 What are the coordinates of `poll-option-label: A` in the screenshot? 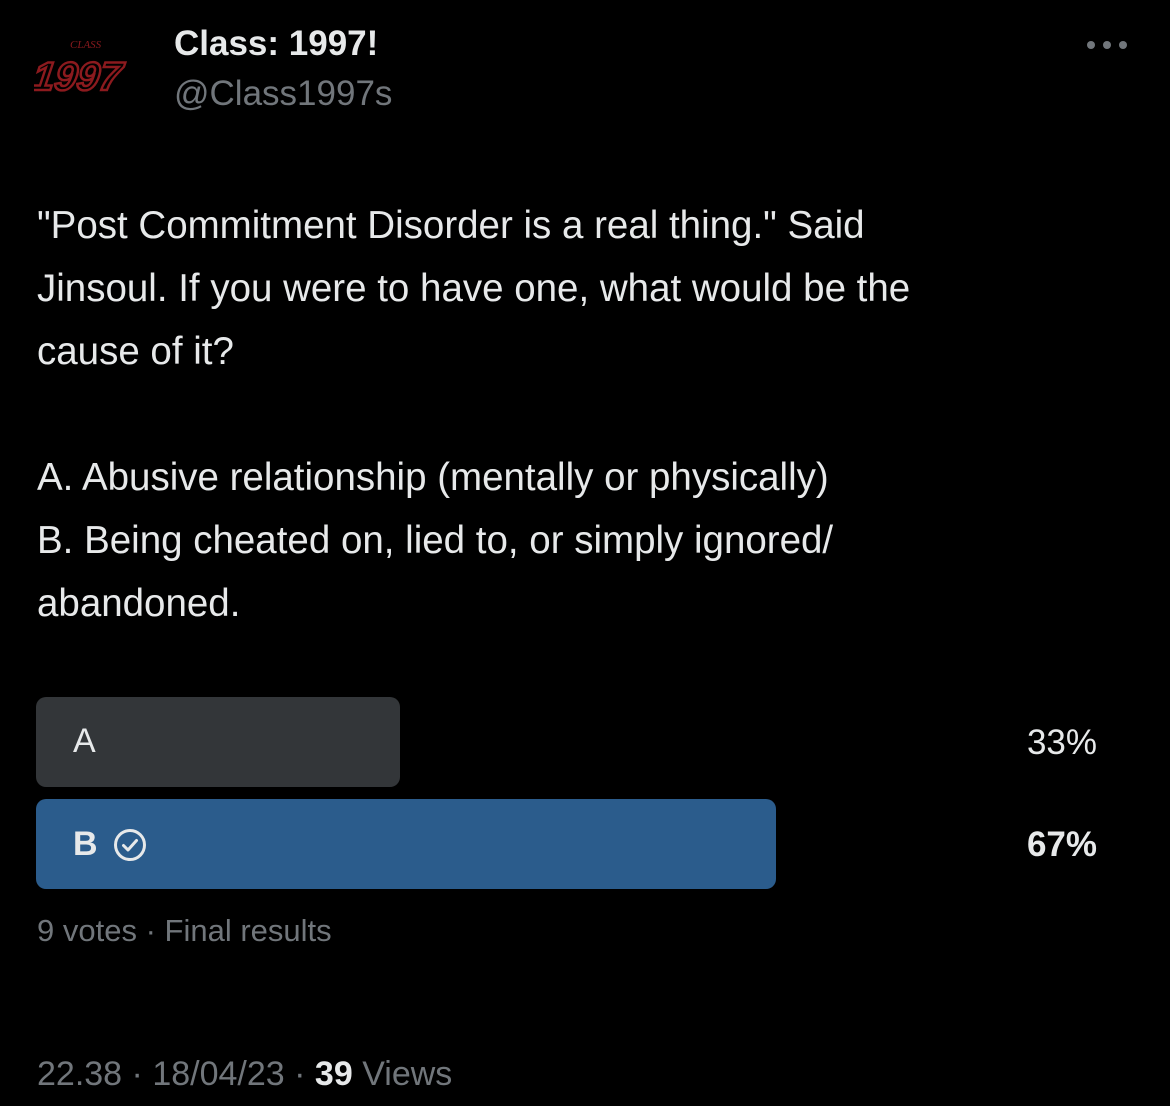 It's located at (84, 741).